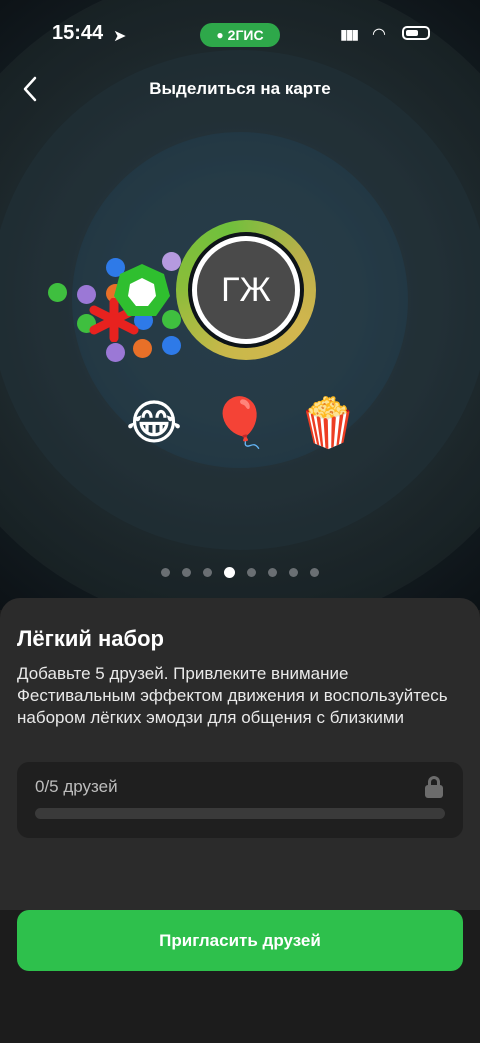 This screenshot has width=480, height=1043. I want to click on status-bar: 15:44 ➤ ● 2ГИС ▮▮▮ ◠, so click(240, 35).